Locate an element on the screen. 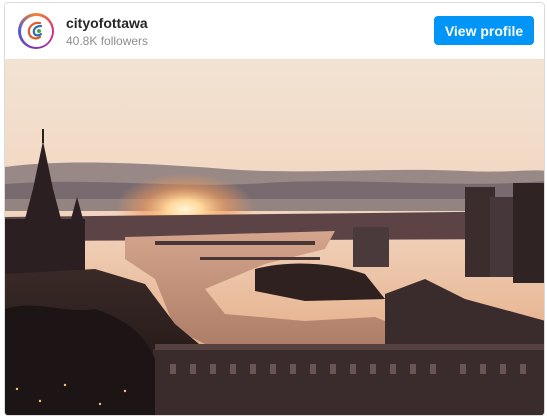 The image size is (547, 419). view-profile-button: View profile is located at coordinates (484, 30).